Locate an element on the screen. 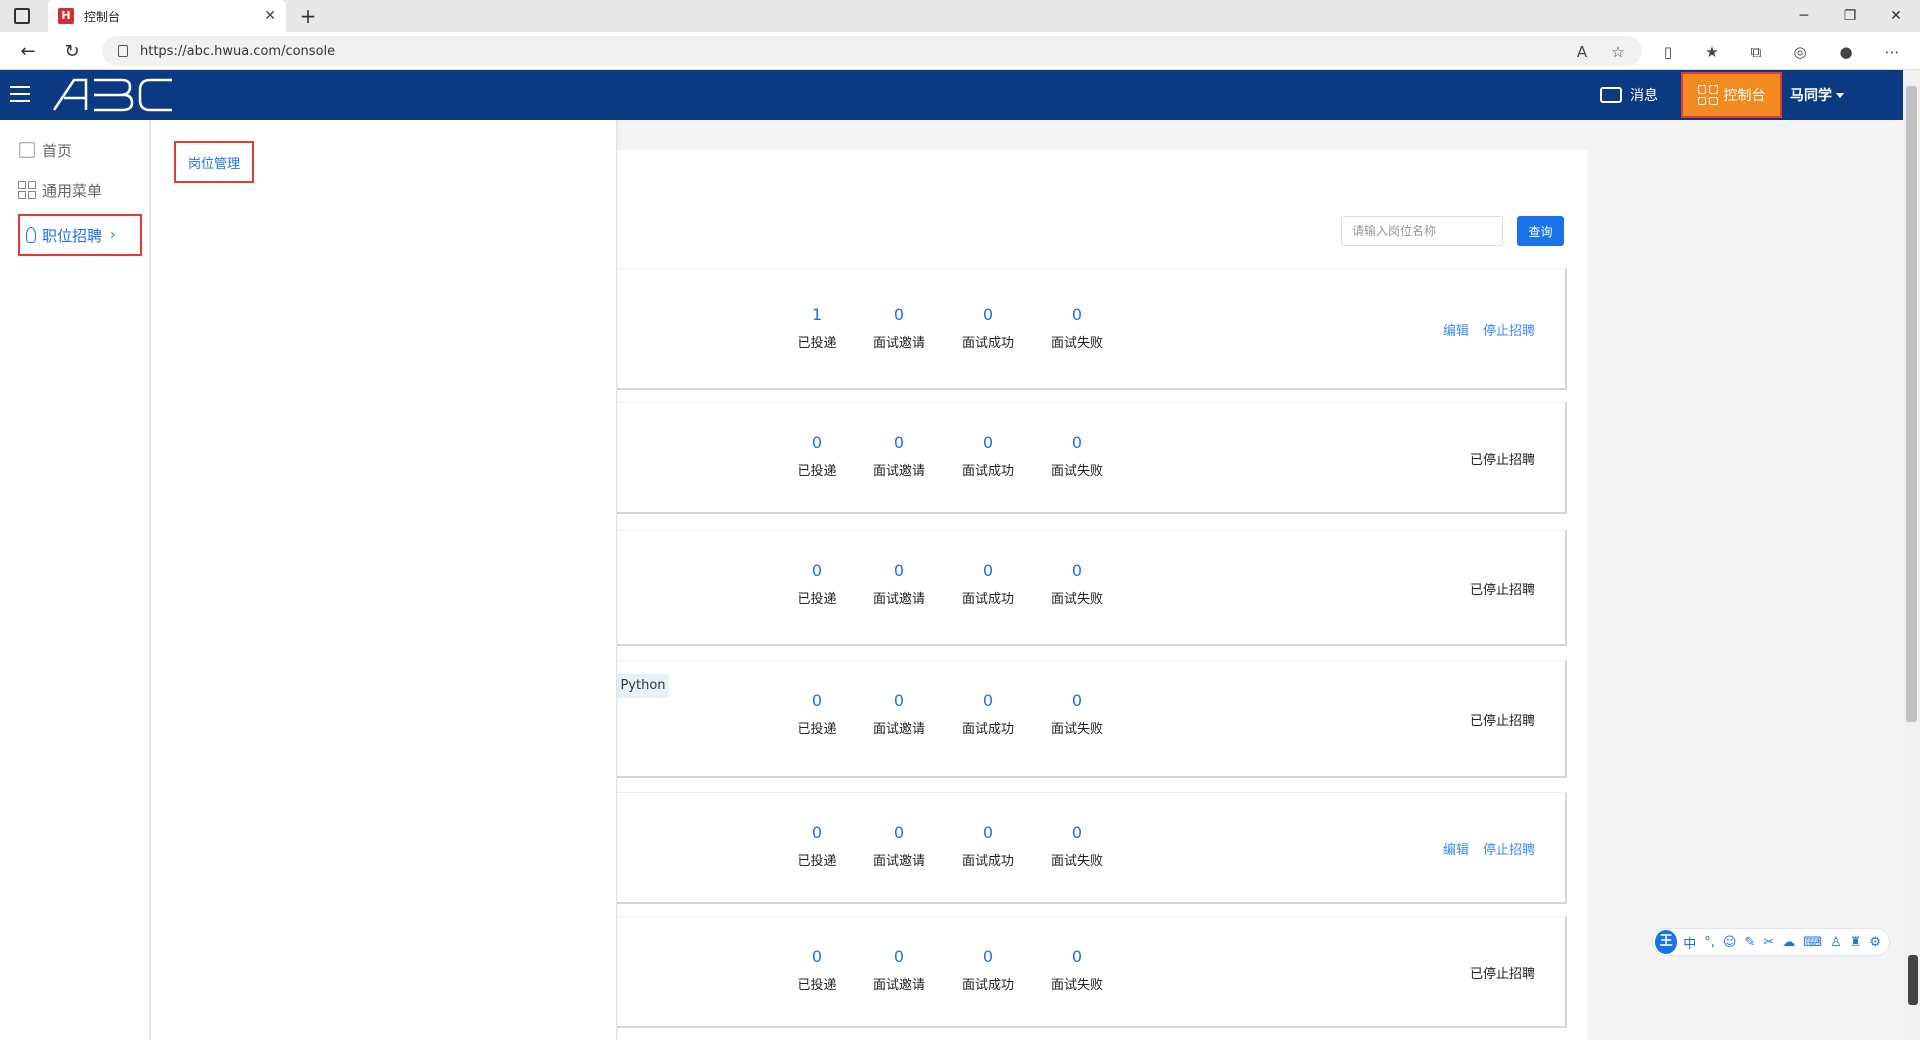 Image resolution: width=1920 pixels, height=1040 pixels. browser-tab-bar is located at coordinates (960, 16).